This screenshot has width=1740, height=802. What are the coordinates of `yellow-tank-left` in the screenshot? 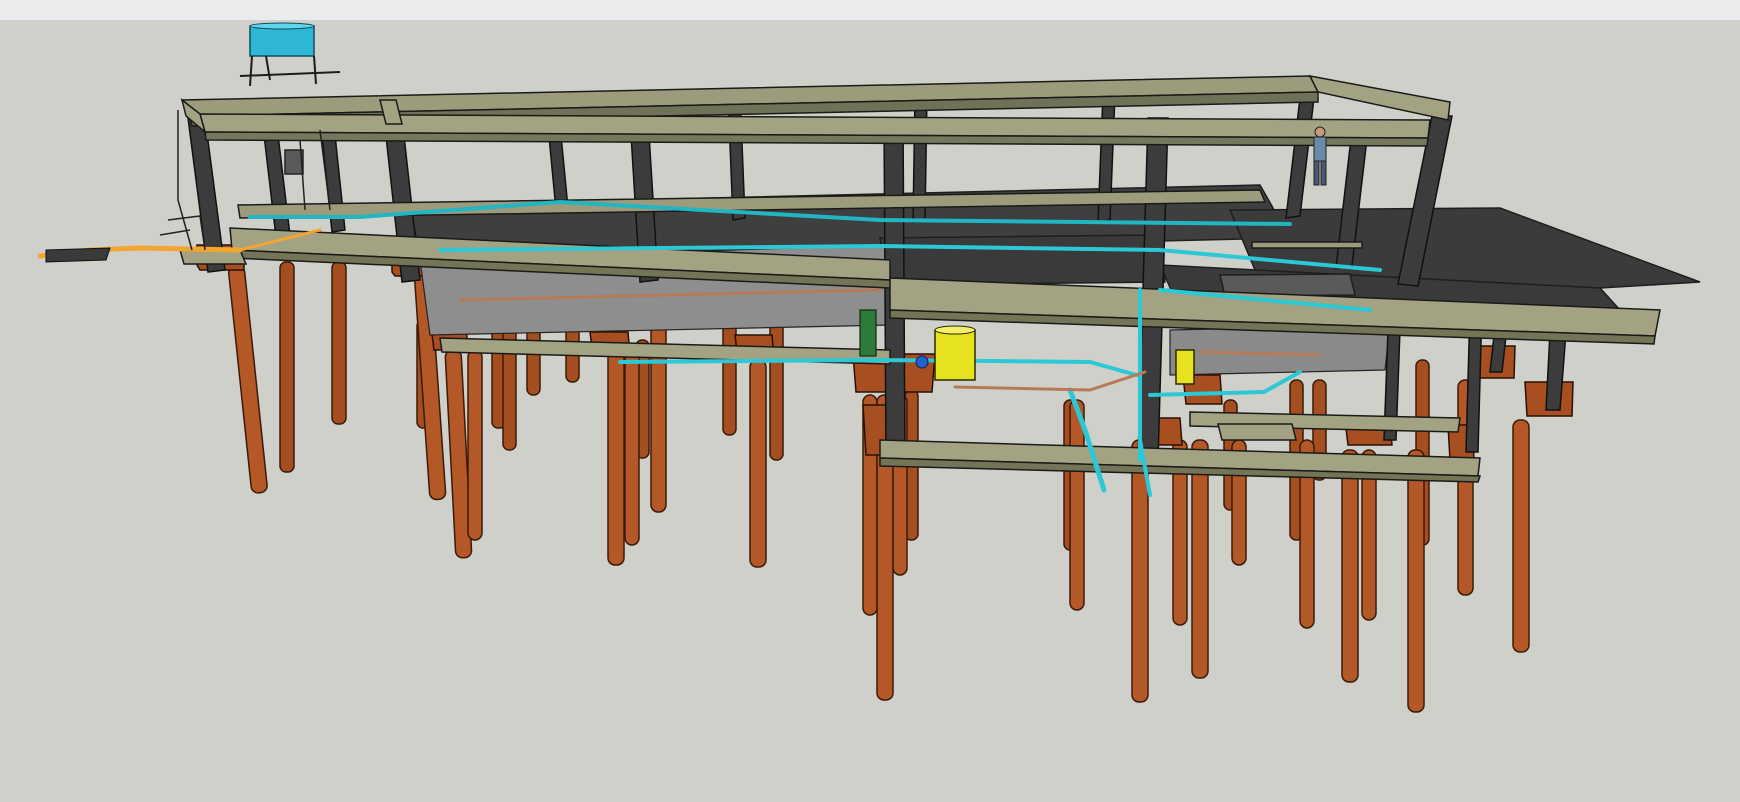 It's located at (955, 353).